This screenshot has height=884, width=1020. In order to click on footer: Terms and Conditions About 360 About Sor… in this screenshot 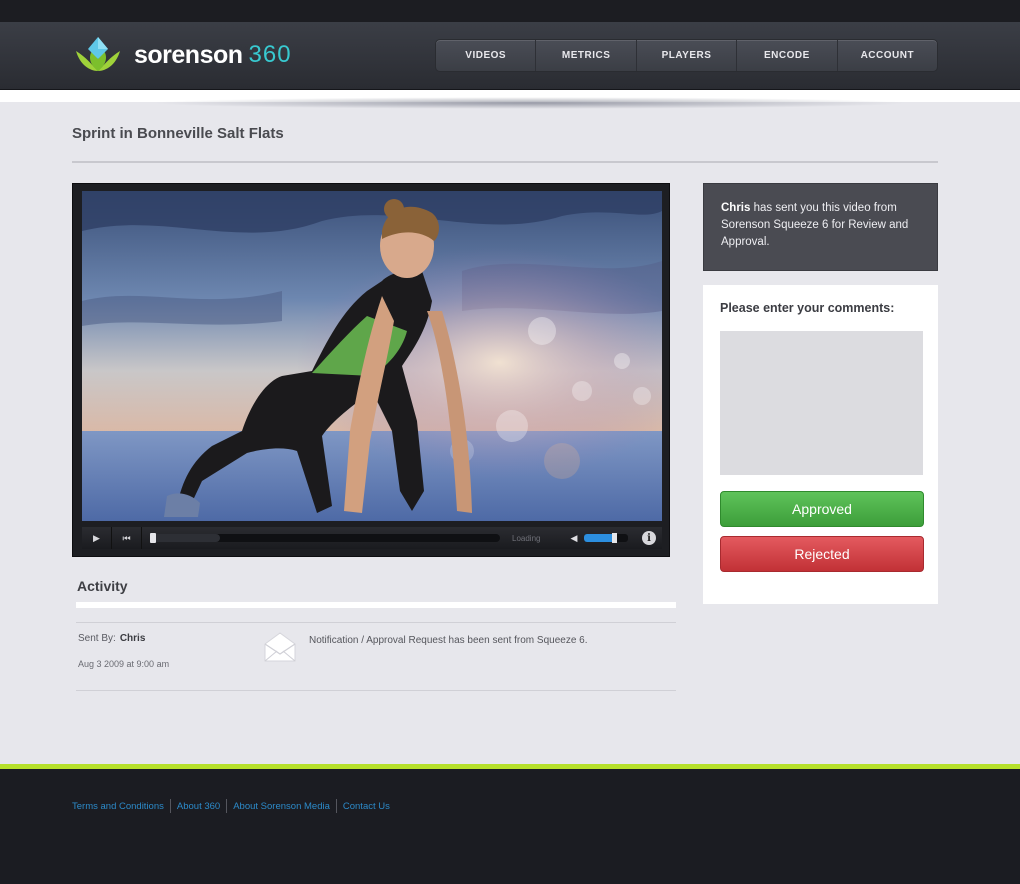, I will do `click(510, 826)`.